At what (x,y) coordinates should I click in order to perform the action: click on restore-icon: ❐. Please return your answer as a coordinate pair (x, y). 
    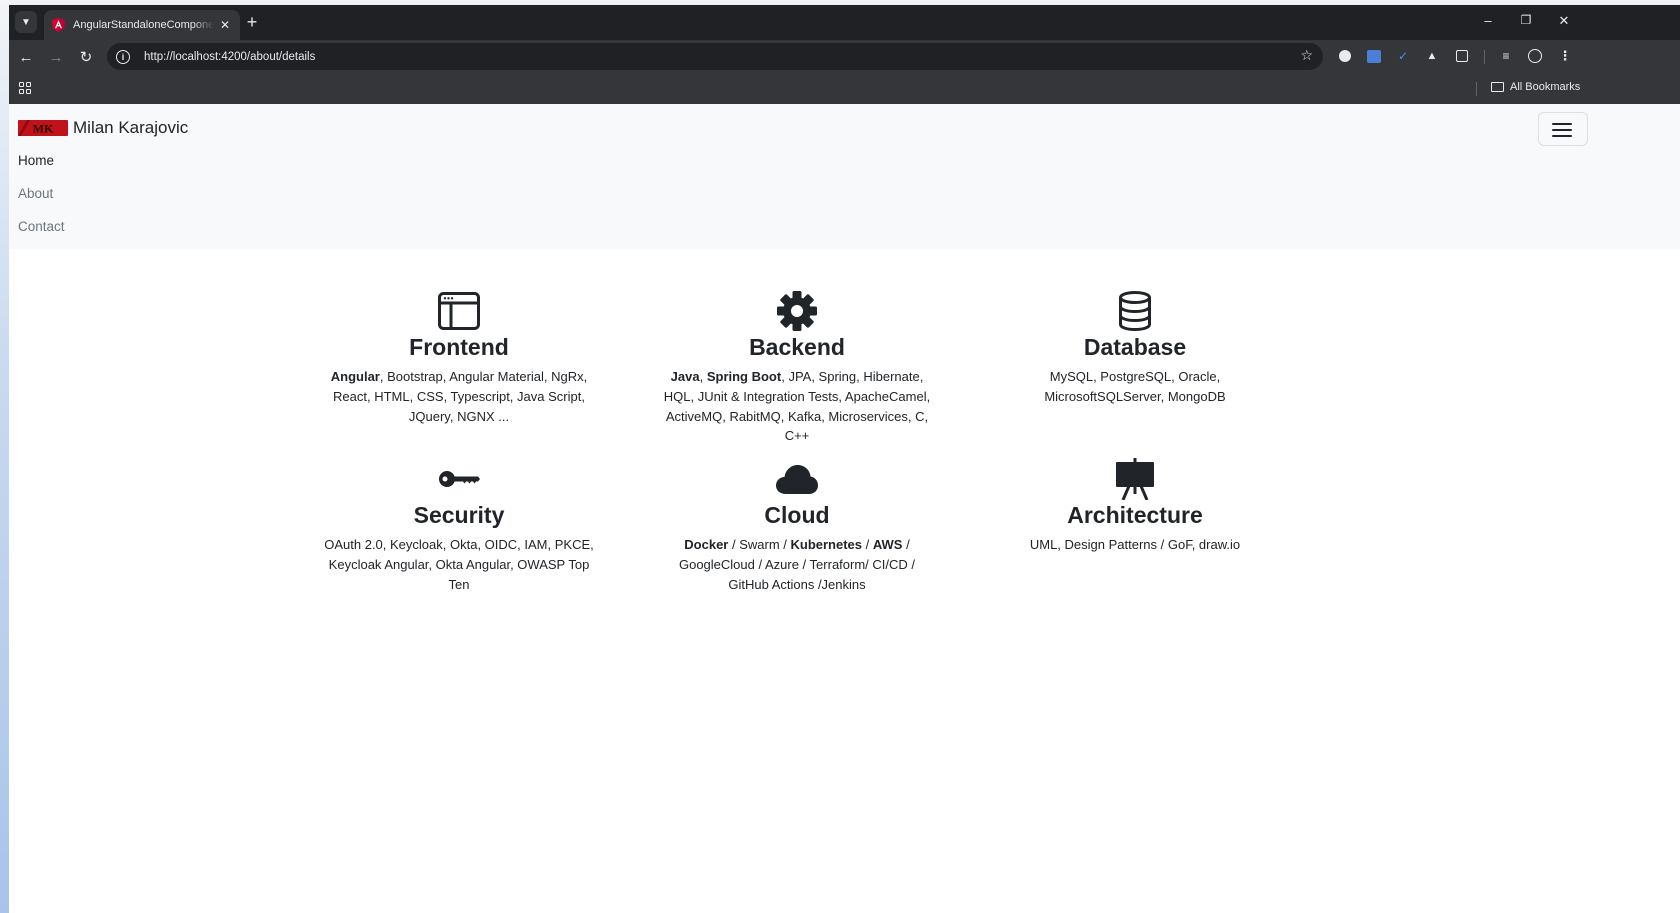
    Looking at the image, I should click on (1526, 20).